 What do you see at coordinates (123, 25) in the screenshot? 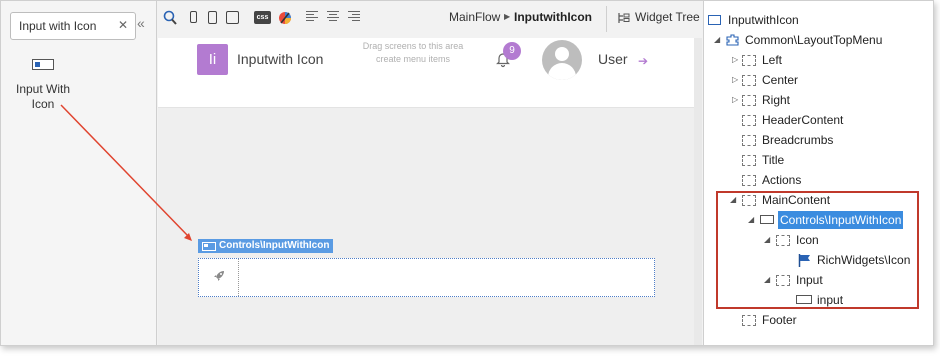
I see `clear-search-icon: ✕` at bounding box center [123, 25].